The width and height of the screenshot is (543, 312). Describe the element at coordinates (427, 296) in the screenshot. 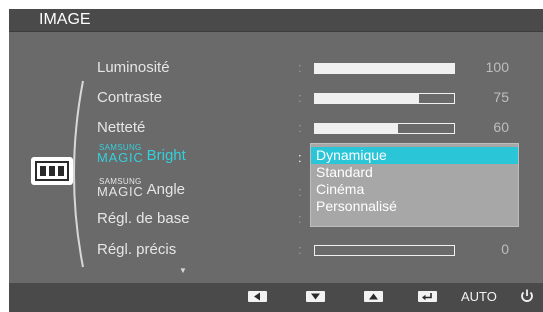

I see `enter-key-icon` at that location.